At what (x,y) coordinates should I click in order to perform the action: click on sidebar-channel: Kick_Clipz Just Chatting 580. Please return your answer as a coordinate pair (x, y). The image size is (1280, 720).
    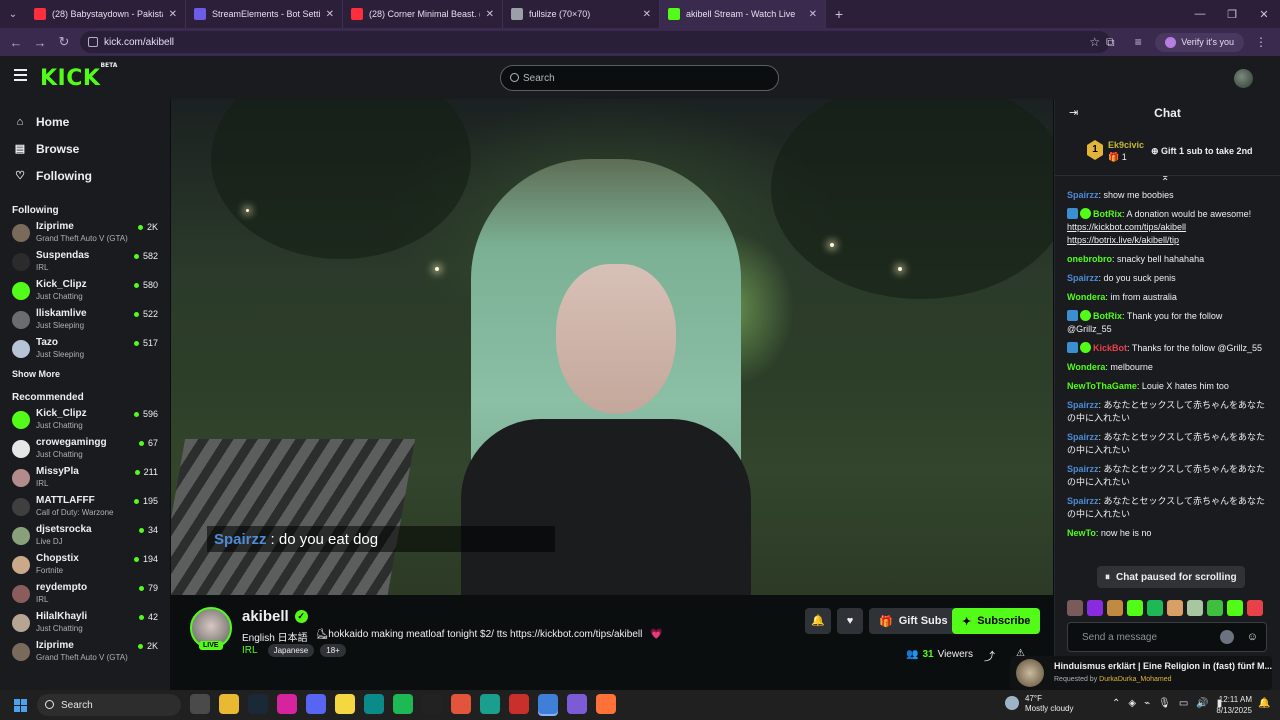
    Looking at the image, I should click on (85, 291).